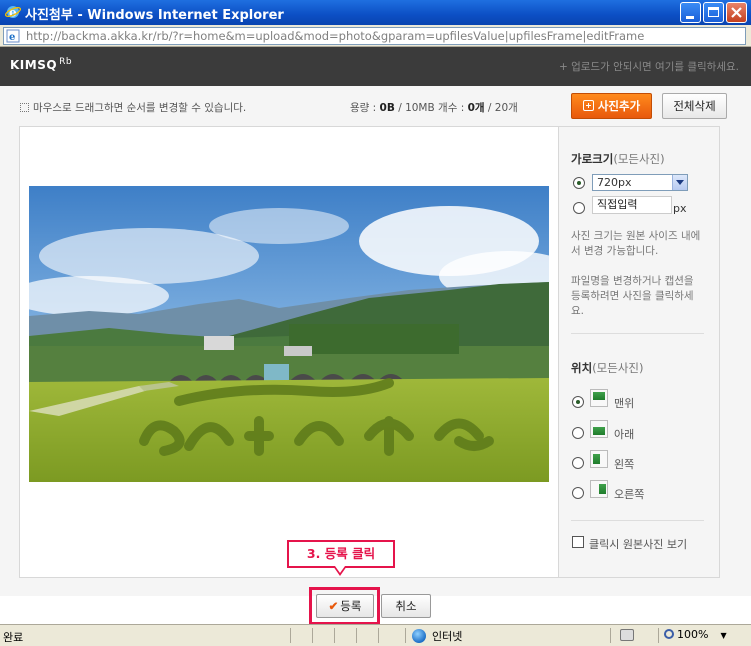 The width and height of the screenshot is (751, 646). I want to click on drag-box-icon, so click(24, 107).